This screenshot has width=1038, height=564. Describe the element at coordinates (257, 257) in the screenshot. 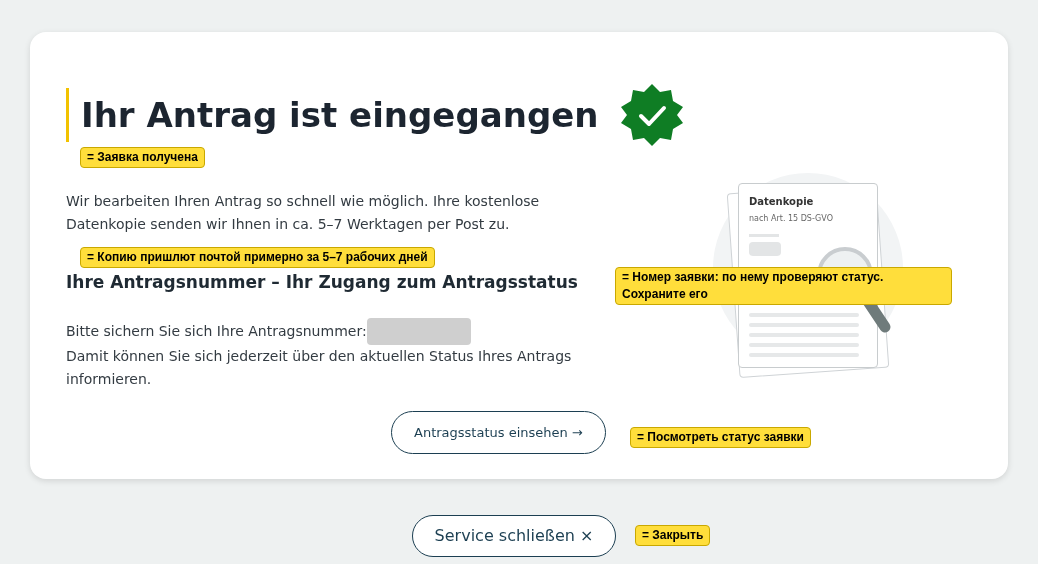

I see `annotation-label: = Копию пришлют почтой примерно за 5–7 рабочих дней` at that location.